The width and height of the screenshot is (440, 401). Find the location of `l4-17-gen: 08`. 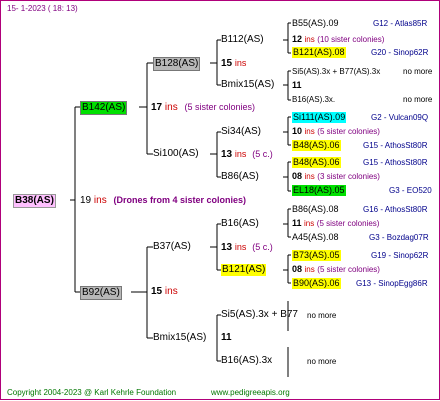

l4-17-gen: 08 is located at coordinates (297, 269).